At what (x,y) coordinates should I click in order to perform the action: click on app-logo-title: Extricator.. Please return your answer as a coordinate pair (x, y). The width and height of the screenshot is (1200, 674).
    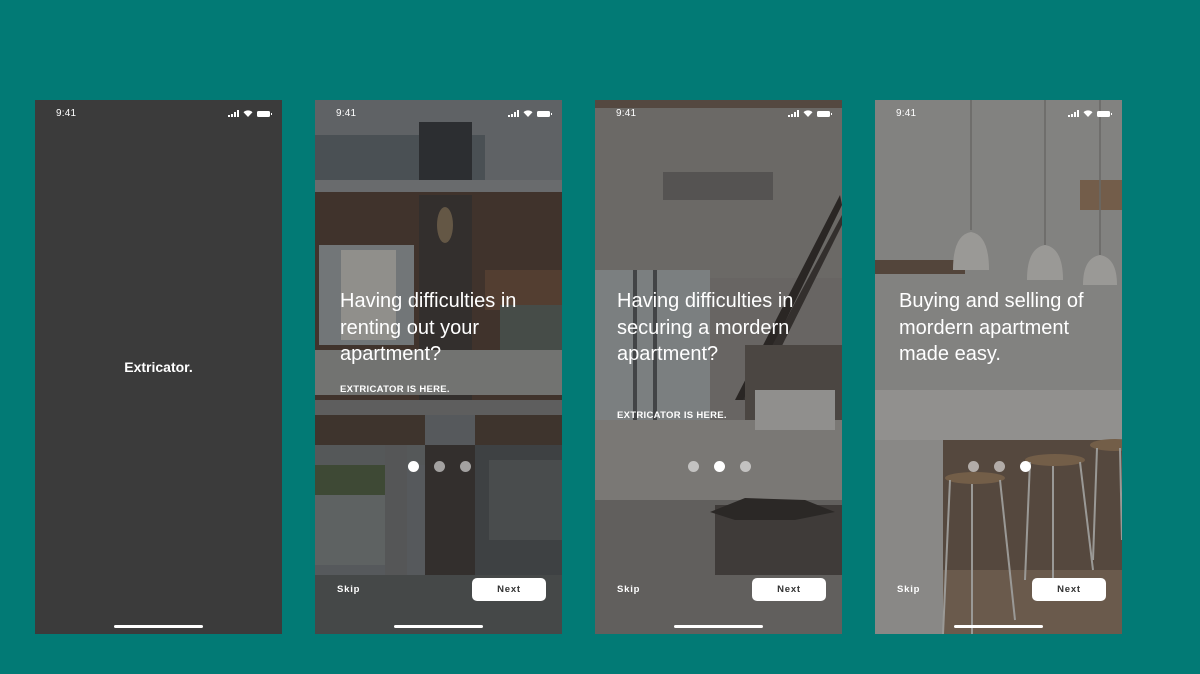
    Looking at the image, I should click on (158, 367).